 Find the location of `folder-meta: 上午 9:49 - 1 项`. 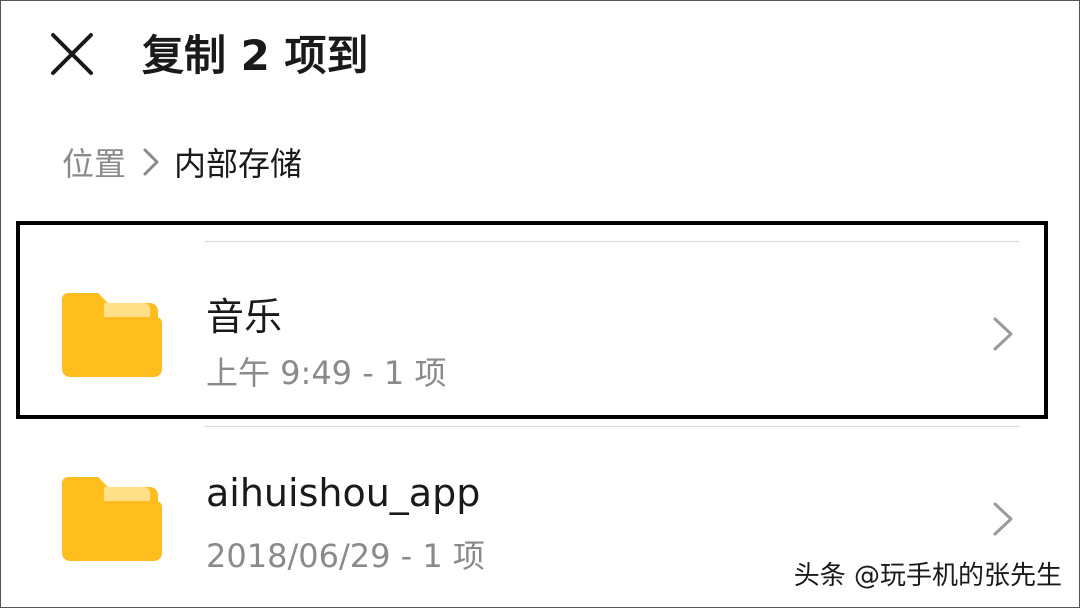

folder-meta: 上午 9:49 - 1 项 is located at coordinates (326, 373).